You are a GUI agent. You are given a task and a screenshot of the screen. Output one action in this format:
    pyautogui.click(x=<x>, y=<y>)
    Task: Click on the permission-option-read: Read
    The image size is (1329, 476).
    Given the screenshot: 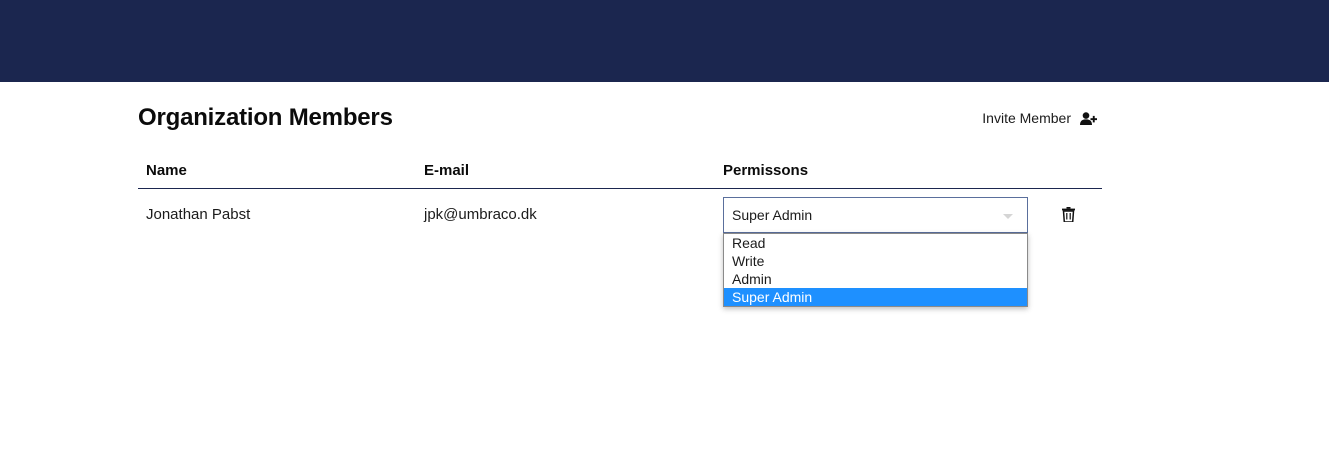 What is the action you would take?
    pyautogui.click(x=875, y=243)
    